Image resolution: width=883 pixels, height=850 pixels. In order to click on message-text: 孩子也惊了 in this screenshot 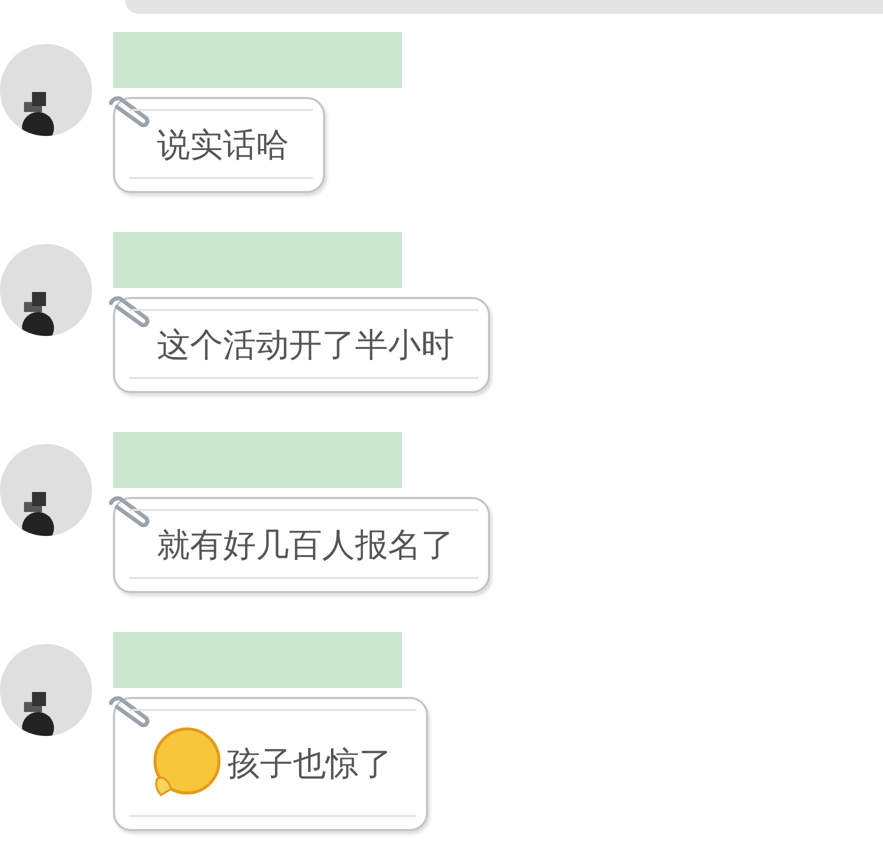, I will do `click(309, 764)`.